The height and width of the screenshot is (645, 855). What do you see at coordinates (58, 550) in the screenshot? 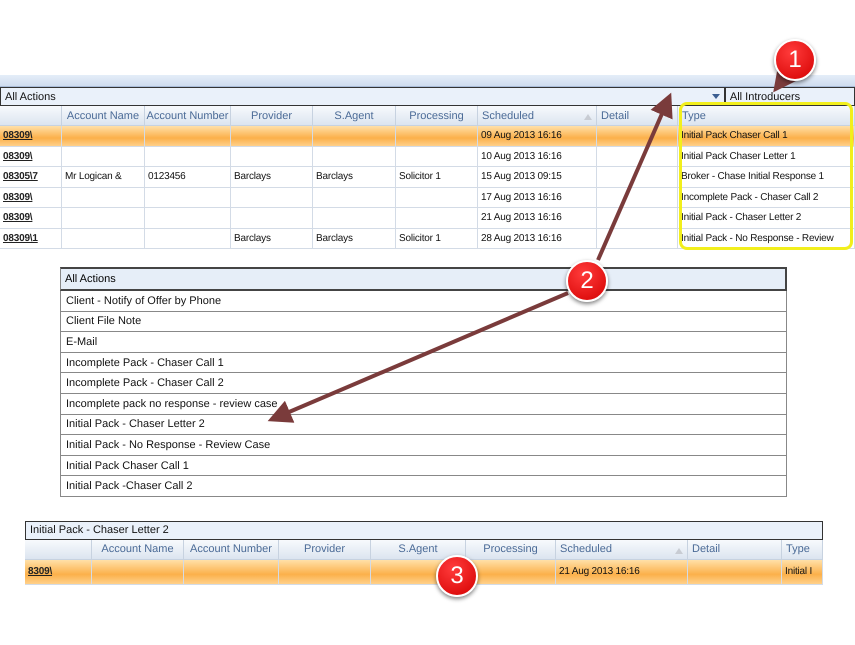
I see `column-header` at bounding box center [58, 550].